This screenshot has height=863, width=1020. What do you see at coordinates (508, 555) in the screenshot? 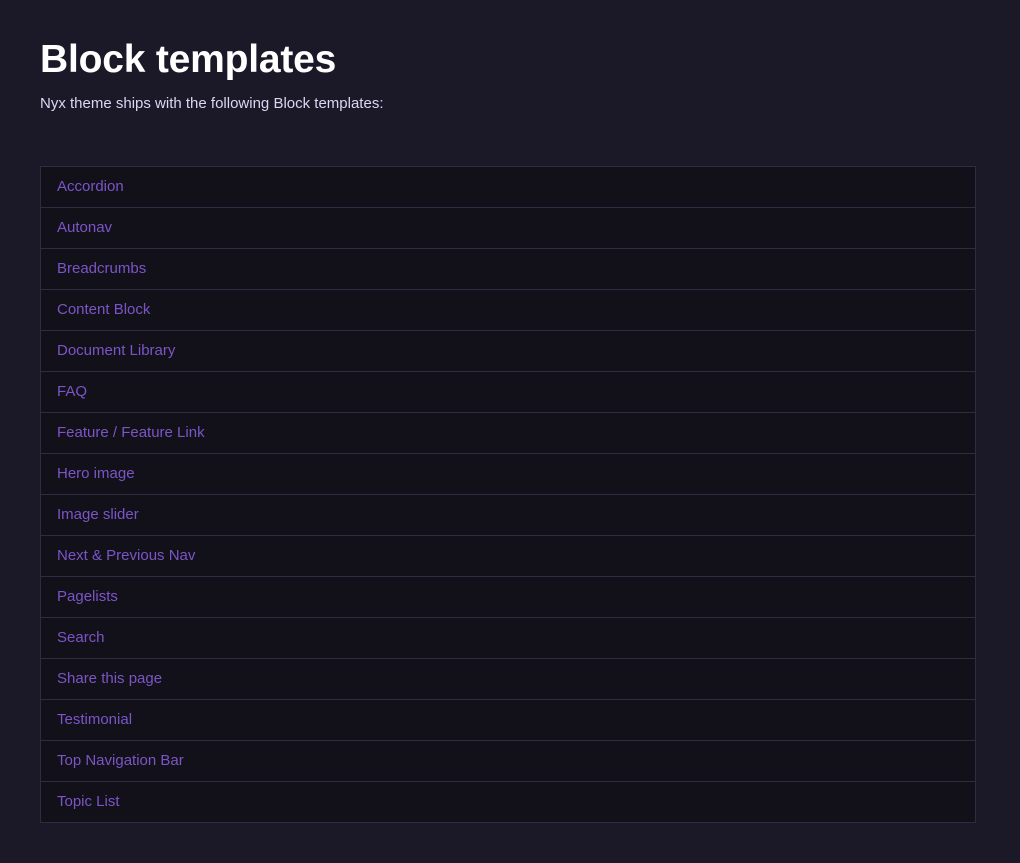
I see `list-item: Next & Previous Nav` at bounding box center [508, 555].